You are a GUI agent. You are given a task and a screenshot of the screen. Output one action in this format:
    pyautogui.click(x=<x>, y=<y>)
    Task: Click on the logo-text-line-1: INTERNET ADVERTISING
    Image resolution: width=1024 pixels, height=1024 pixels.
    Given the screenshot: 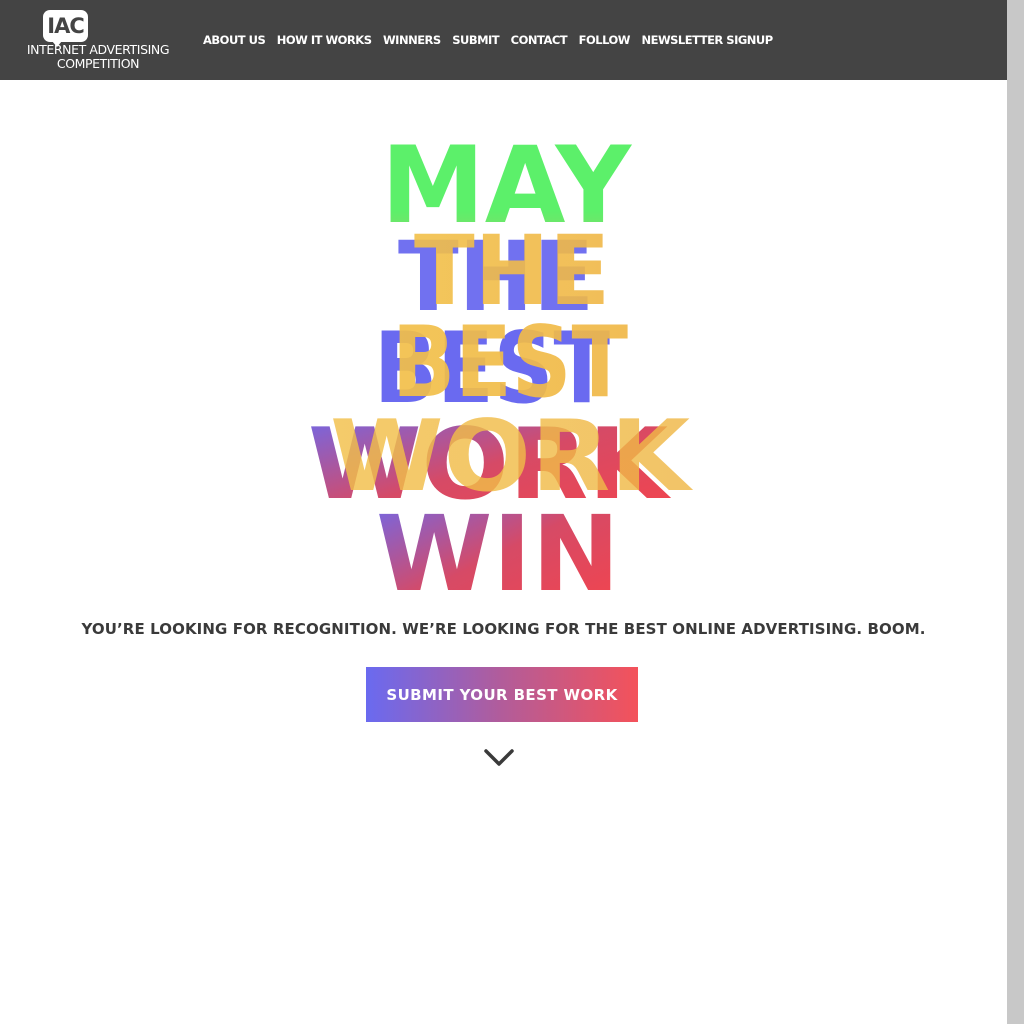 What is the action you would take?
    pyautogui.click(x=98, y=49)
    